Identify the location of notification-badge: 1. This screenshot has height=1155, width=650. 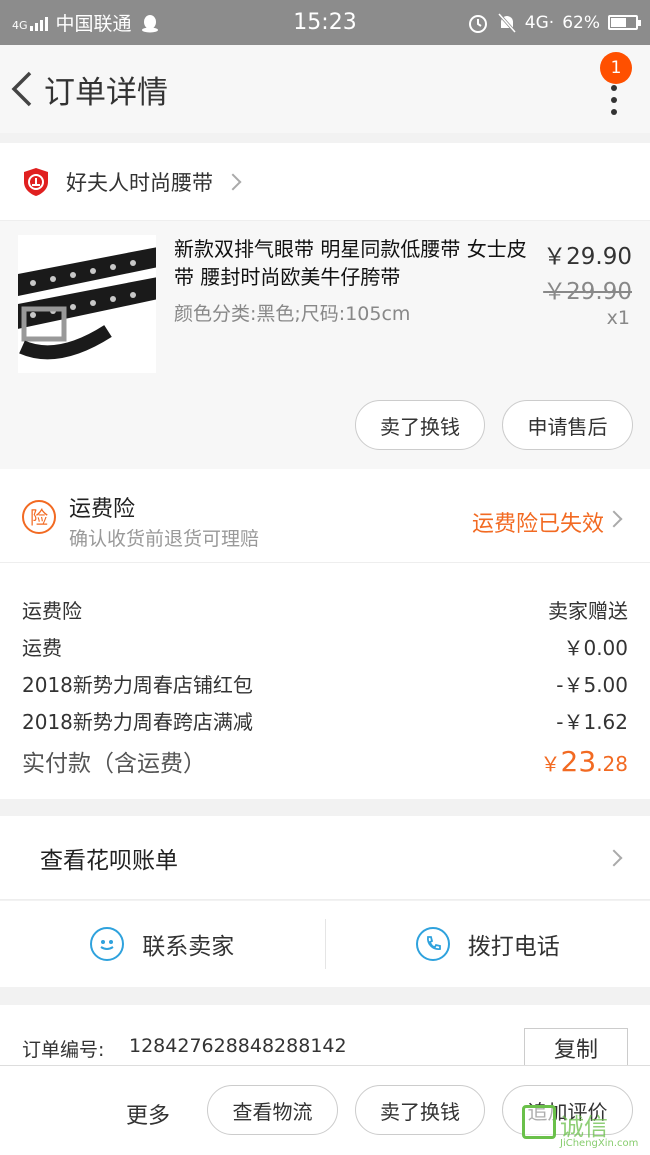
(616, 68).